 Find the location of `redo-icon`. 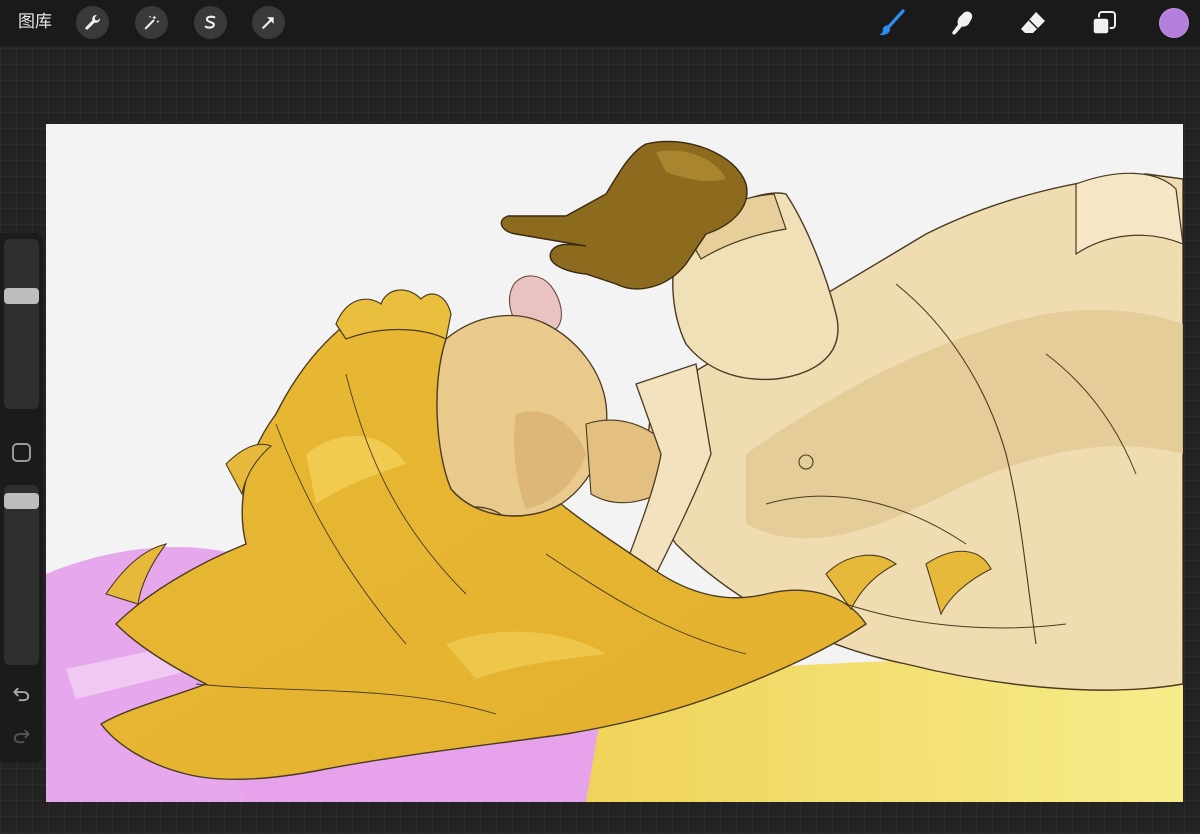

redo-icon is located at coordinates (21, 735).